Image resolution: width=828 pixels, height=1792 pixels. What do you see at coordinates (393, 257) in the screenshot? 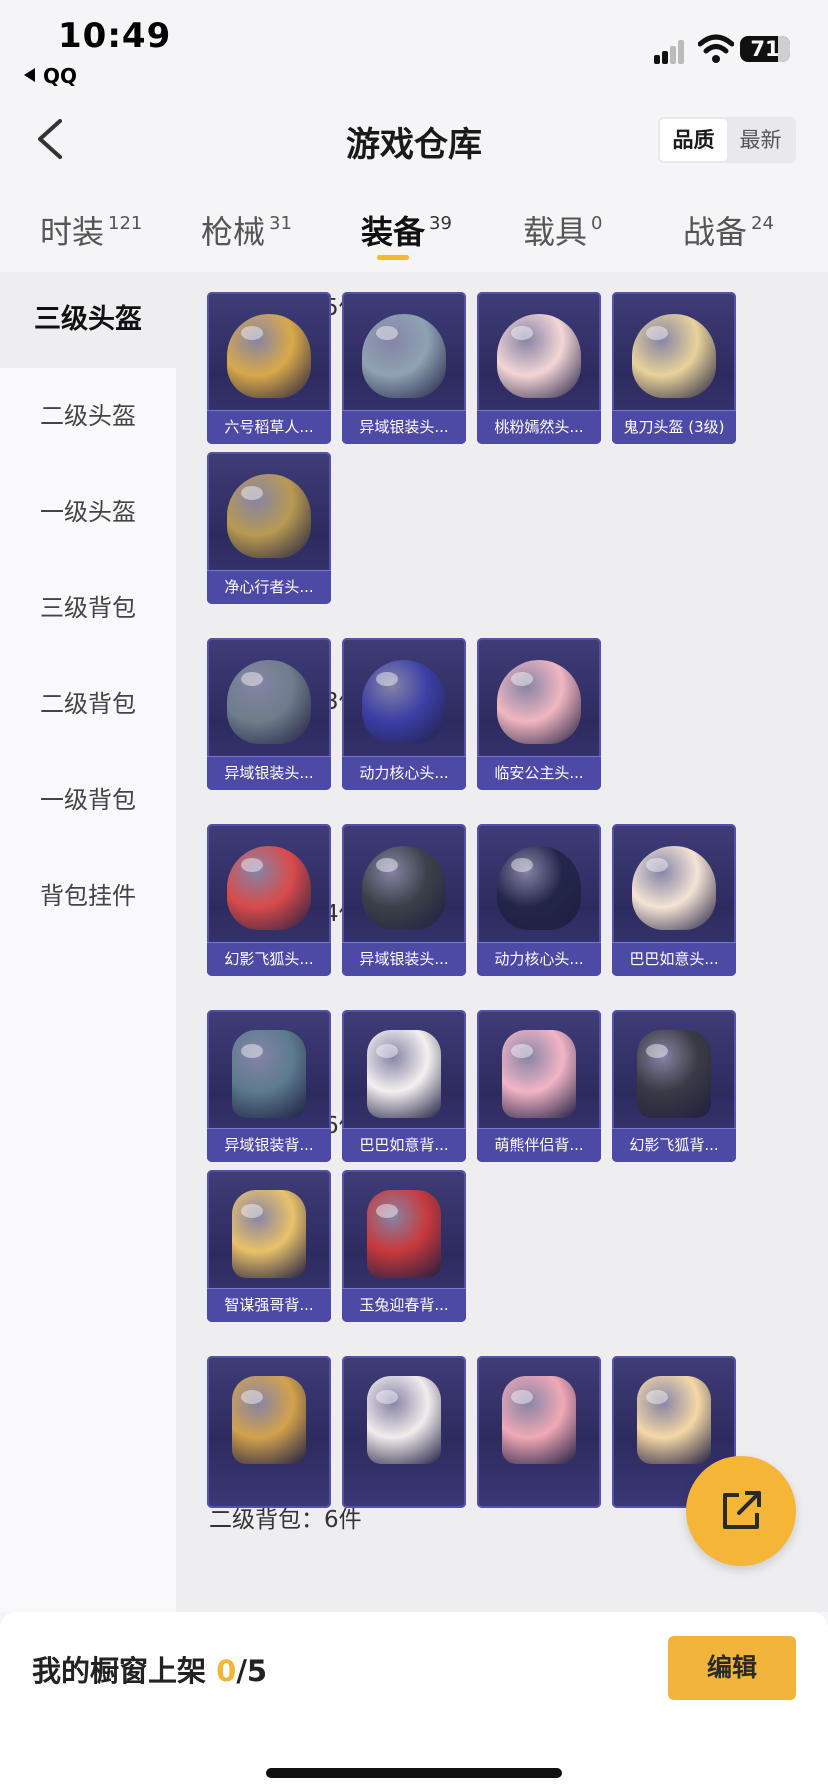
I see `active-tab-indicator` at bounding box center [393, 257].